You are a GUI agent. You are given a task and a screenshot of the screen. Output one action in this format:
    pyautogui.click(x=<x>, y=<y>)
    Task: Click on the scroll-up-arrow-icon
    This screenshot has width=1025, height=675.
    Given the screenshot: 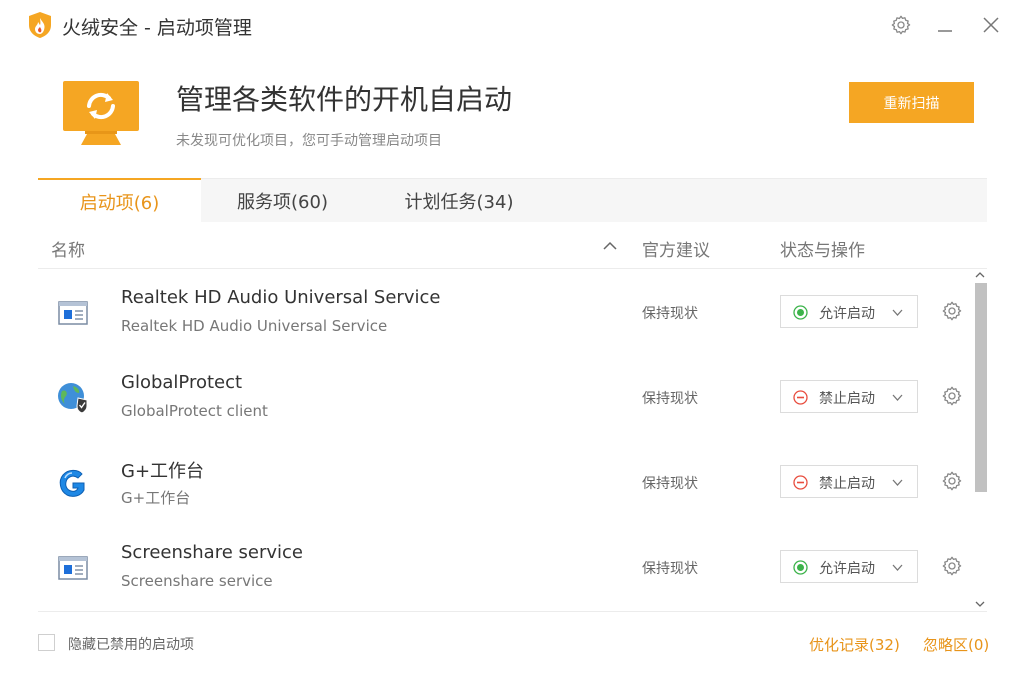 What is the action you would take?
    pyautogui.click(x=980, y=275)
    